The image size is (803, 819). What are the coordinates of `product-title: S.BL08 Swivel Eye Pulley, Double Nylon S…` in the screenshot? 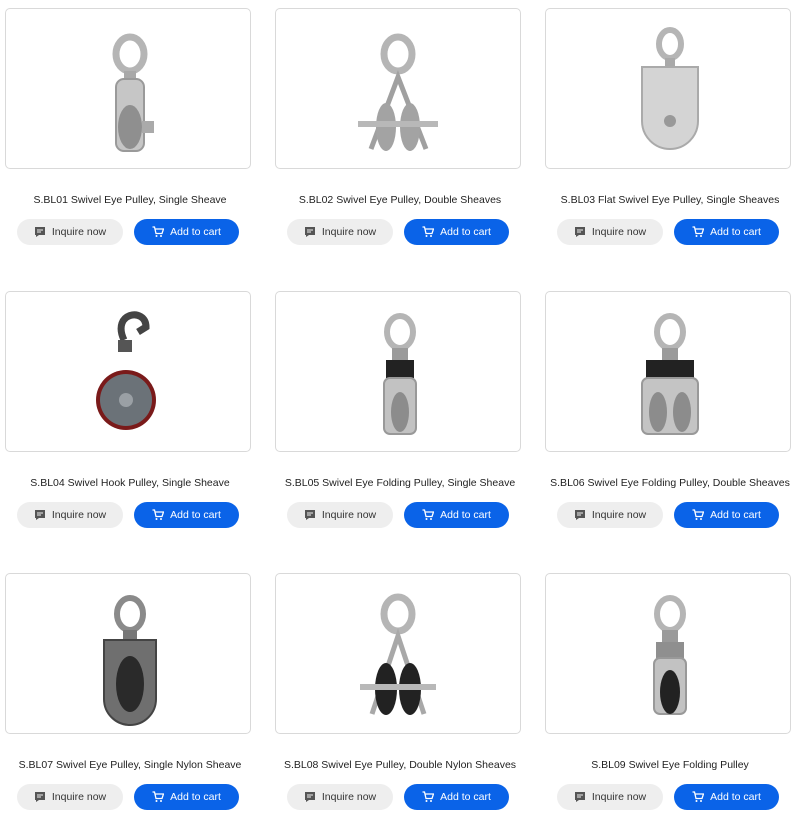 It's located at (400, 765).